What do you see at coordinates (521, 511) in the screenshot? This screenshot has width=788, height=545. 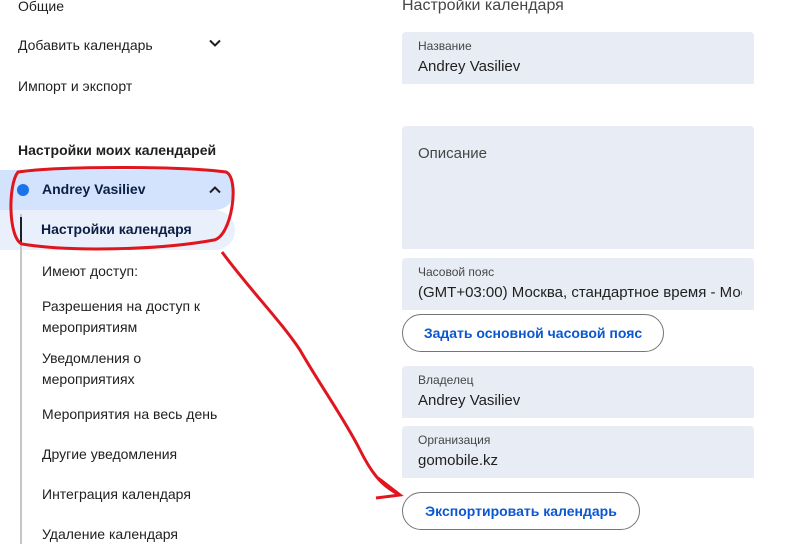 I see `export-calendar-button: Экспортировать календарь` at bounding box center [521, 511].